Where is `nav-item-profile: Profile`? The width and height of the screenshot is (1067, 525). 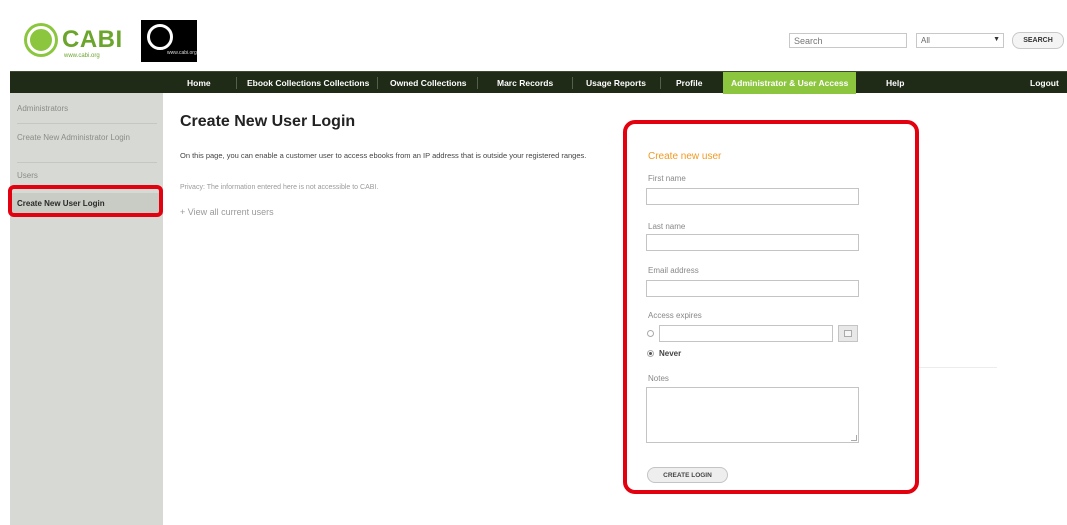 nav-item-profile: Profile is located at coordinates (689, 83).